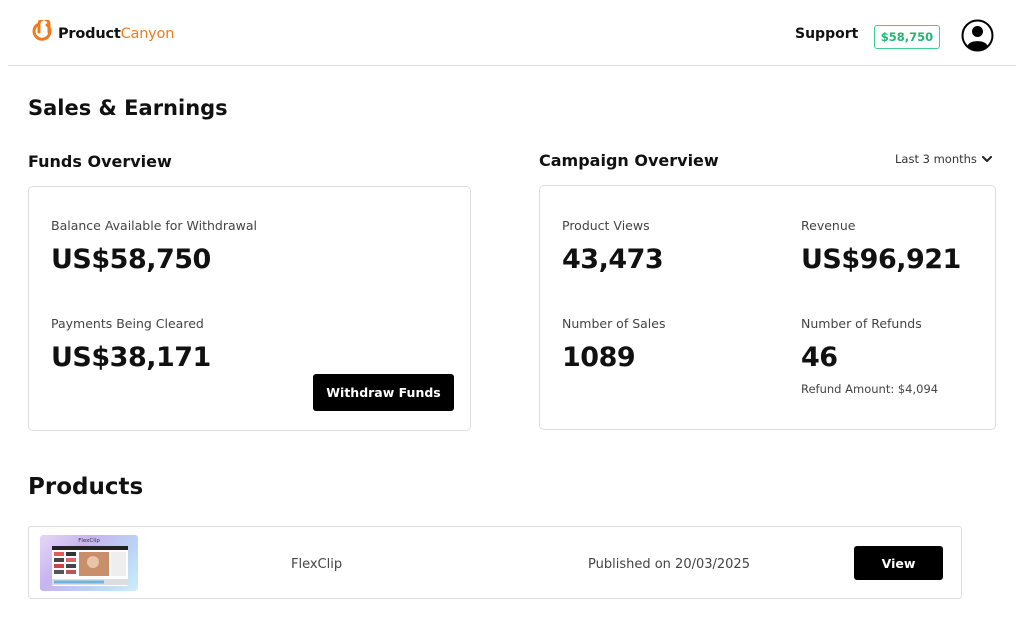 This screenshot has height=637, width=1024. What do you see at coordinates (629, 160) in the screenshot?
I see `campaign-overview-title: Campaign Overview` at bounding box center [629, 160].